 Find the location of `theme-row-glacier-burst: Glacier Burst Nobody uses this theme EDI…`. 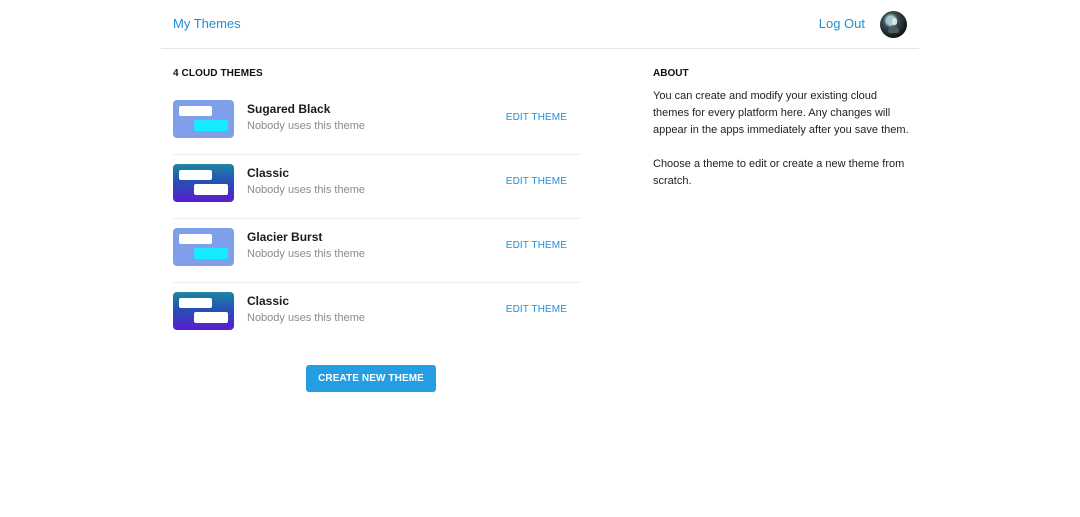

theme-row-glacier-burst: Glacier Burst Nobody uses this theme EDI… is located at coordinates (377, 251).